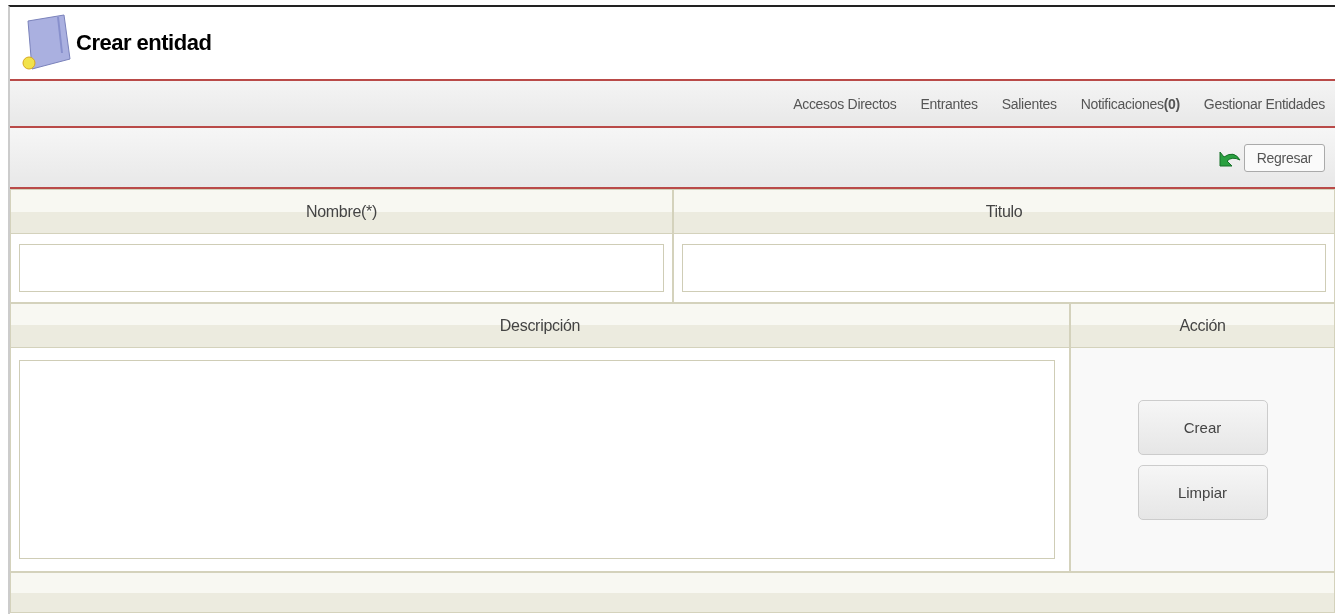  What do you see at coordinates (845, 103) in the screenshot?
I see `nav-link: Accesos Directos` at bounding box center [845, 103].